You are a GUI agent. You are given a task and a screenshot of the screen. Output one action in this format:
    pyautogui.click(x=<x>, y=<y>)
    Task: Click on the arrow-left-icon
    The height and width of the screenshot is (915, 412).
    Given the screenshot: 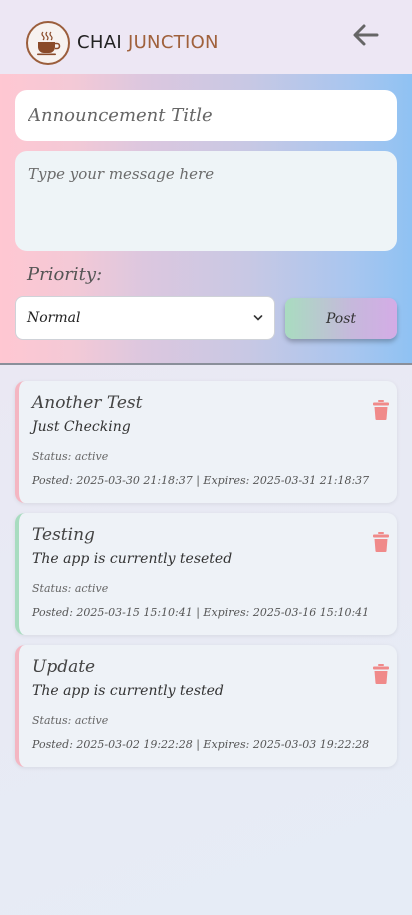 What is the action you would take?
    pyautogui.click(x=366, y=35)
    